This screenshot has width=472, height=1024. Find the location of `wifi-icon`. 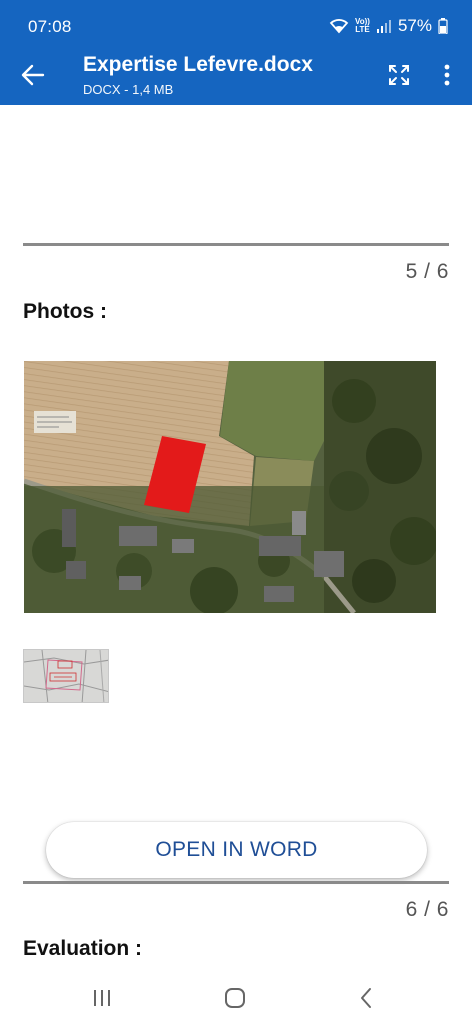

wifi-icon is located at coordinates (339, 26).